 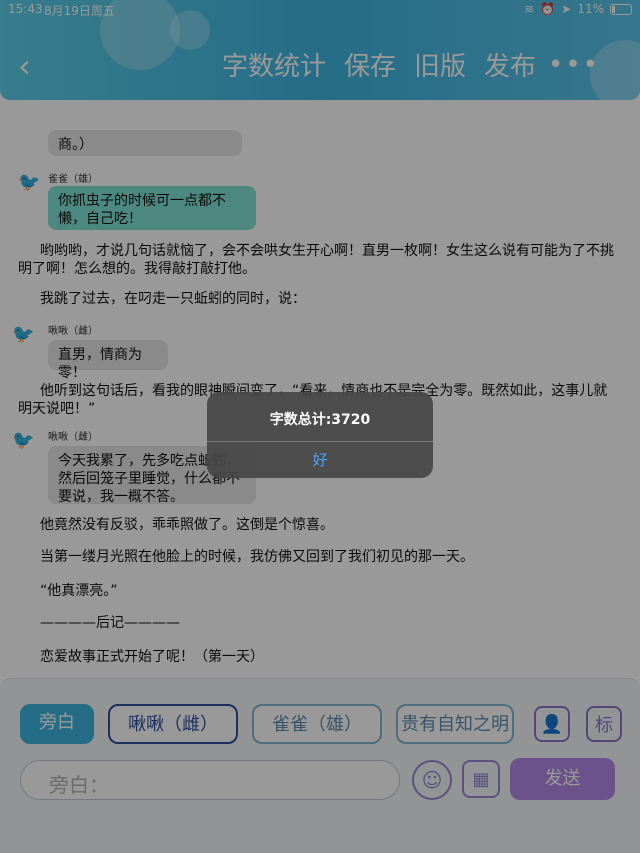 I want to click on alert-ok-button: 好, so click(x=320, y=460).